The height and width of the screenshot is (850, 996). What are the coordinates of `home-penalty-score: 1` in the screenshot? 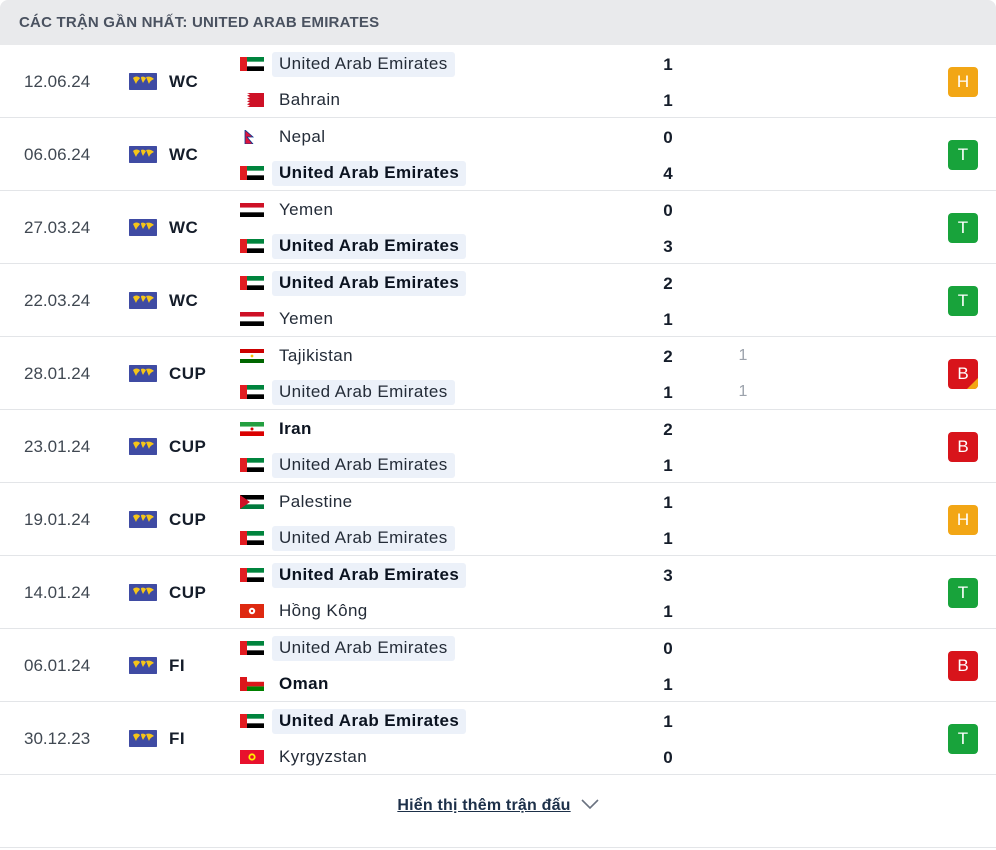 It's located at (743, 355).